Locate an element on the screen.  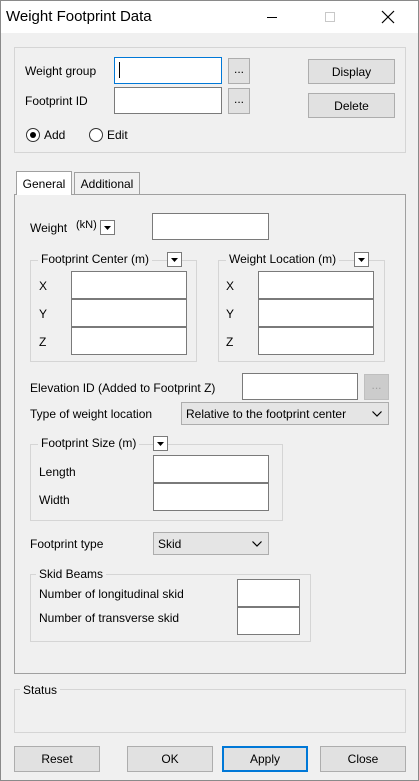
close-button: Close is located at coordinates (363, 759).